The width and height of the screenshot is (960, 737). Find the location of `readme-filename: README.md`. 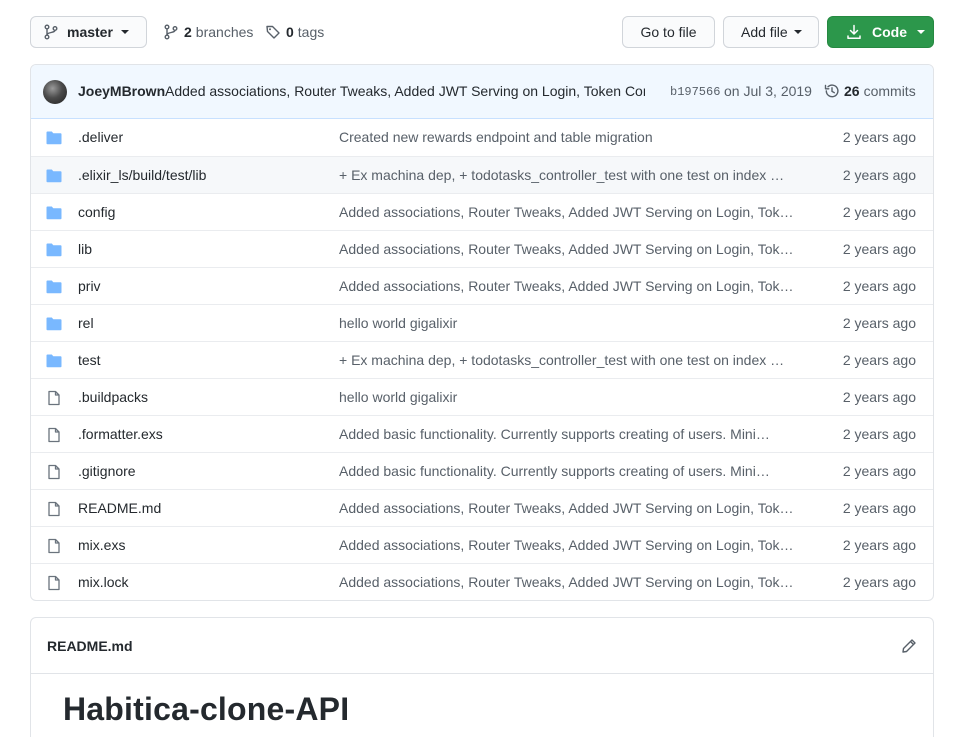

readme-filename: README.md is located at coordinates (90, 646).